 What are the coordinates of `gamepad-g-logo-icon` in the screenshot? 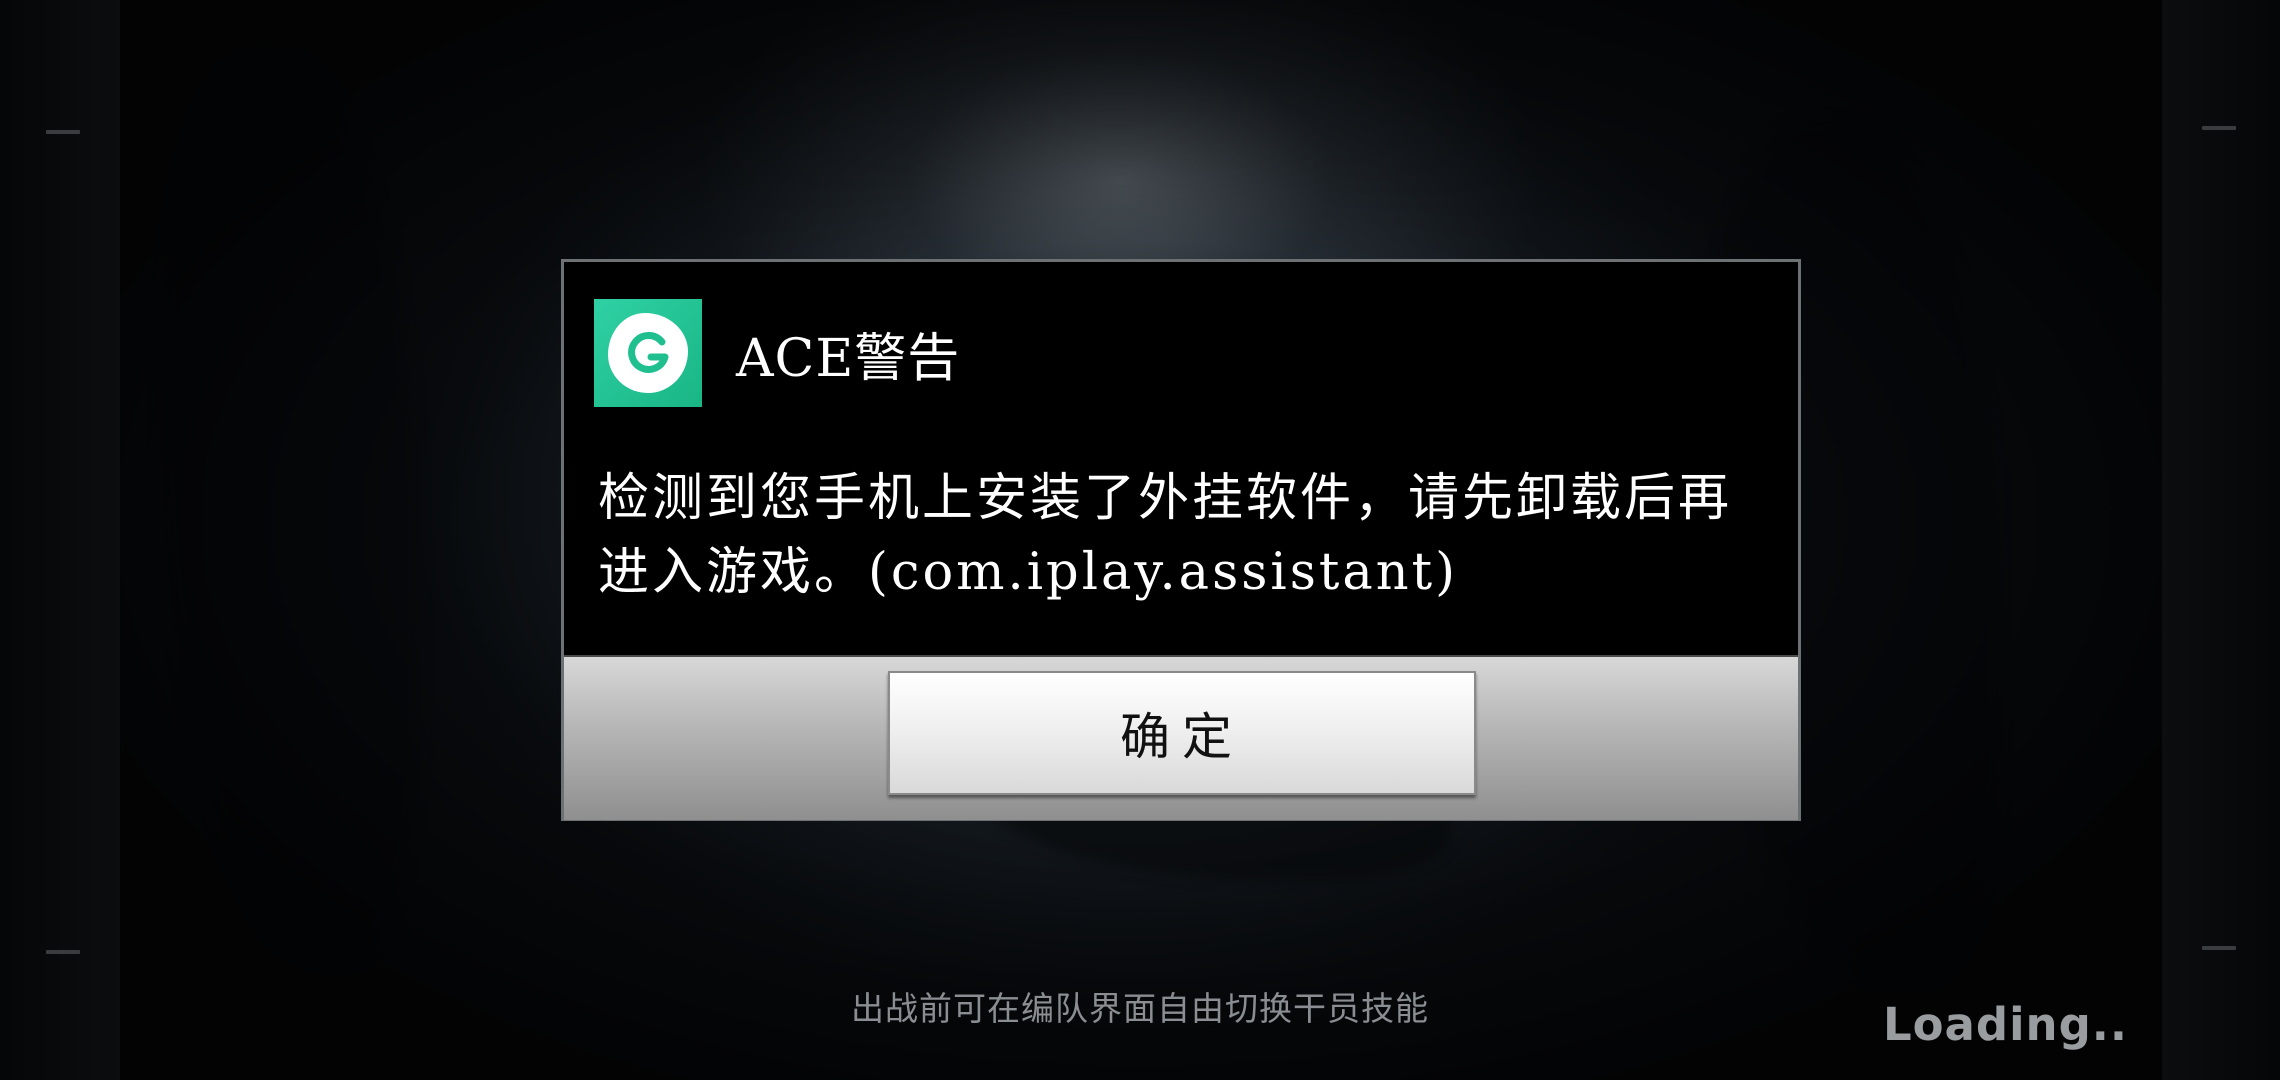 It's located at (648, 353).